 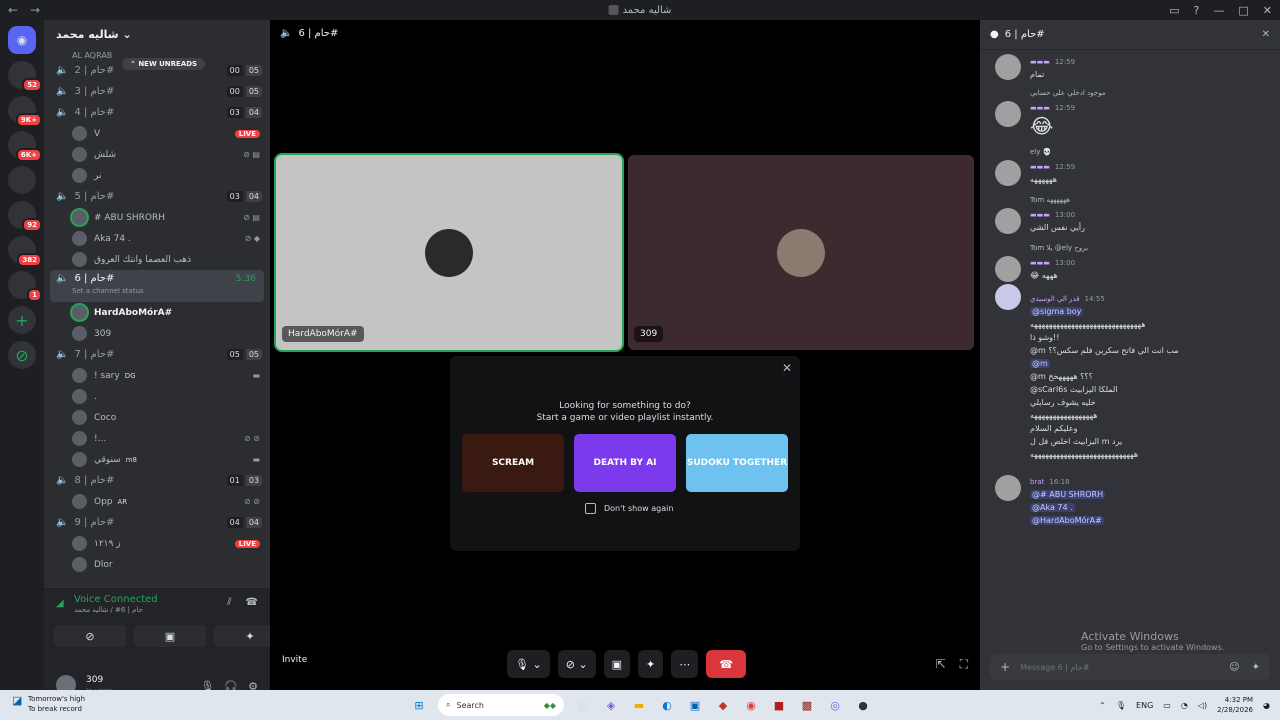 I want to click on explore-icon: ⊘, so click(x=22, y=355).